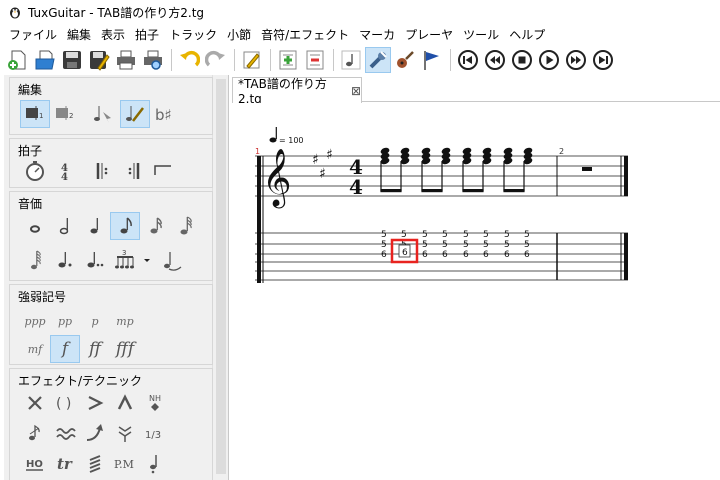 Image resolution: width=720 pixels, height=480 pixels. Describe the element at coordinates (30, 90) in the screenshot. I see `edit-group-title: 編集` at that location.